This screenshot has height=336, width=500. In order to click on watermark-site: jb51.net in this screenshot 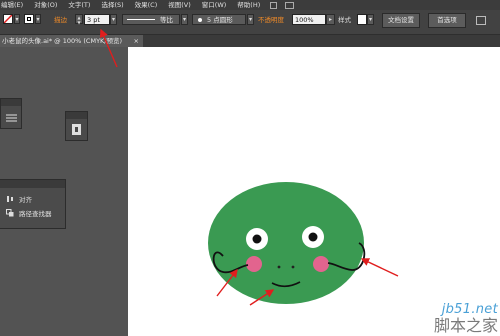, I will do `click(469, 309)`.